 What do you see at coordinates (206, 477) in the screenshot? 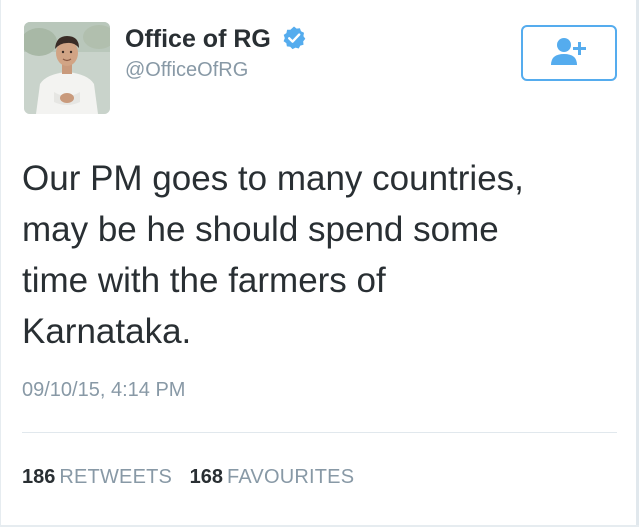
I see `favourites-count: 168` at bounding box center [206, 477].